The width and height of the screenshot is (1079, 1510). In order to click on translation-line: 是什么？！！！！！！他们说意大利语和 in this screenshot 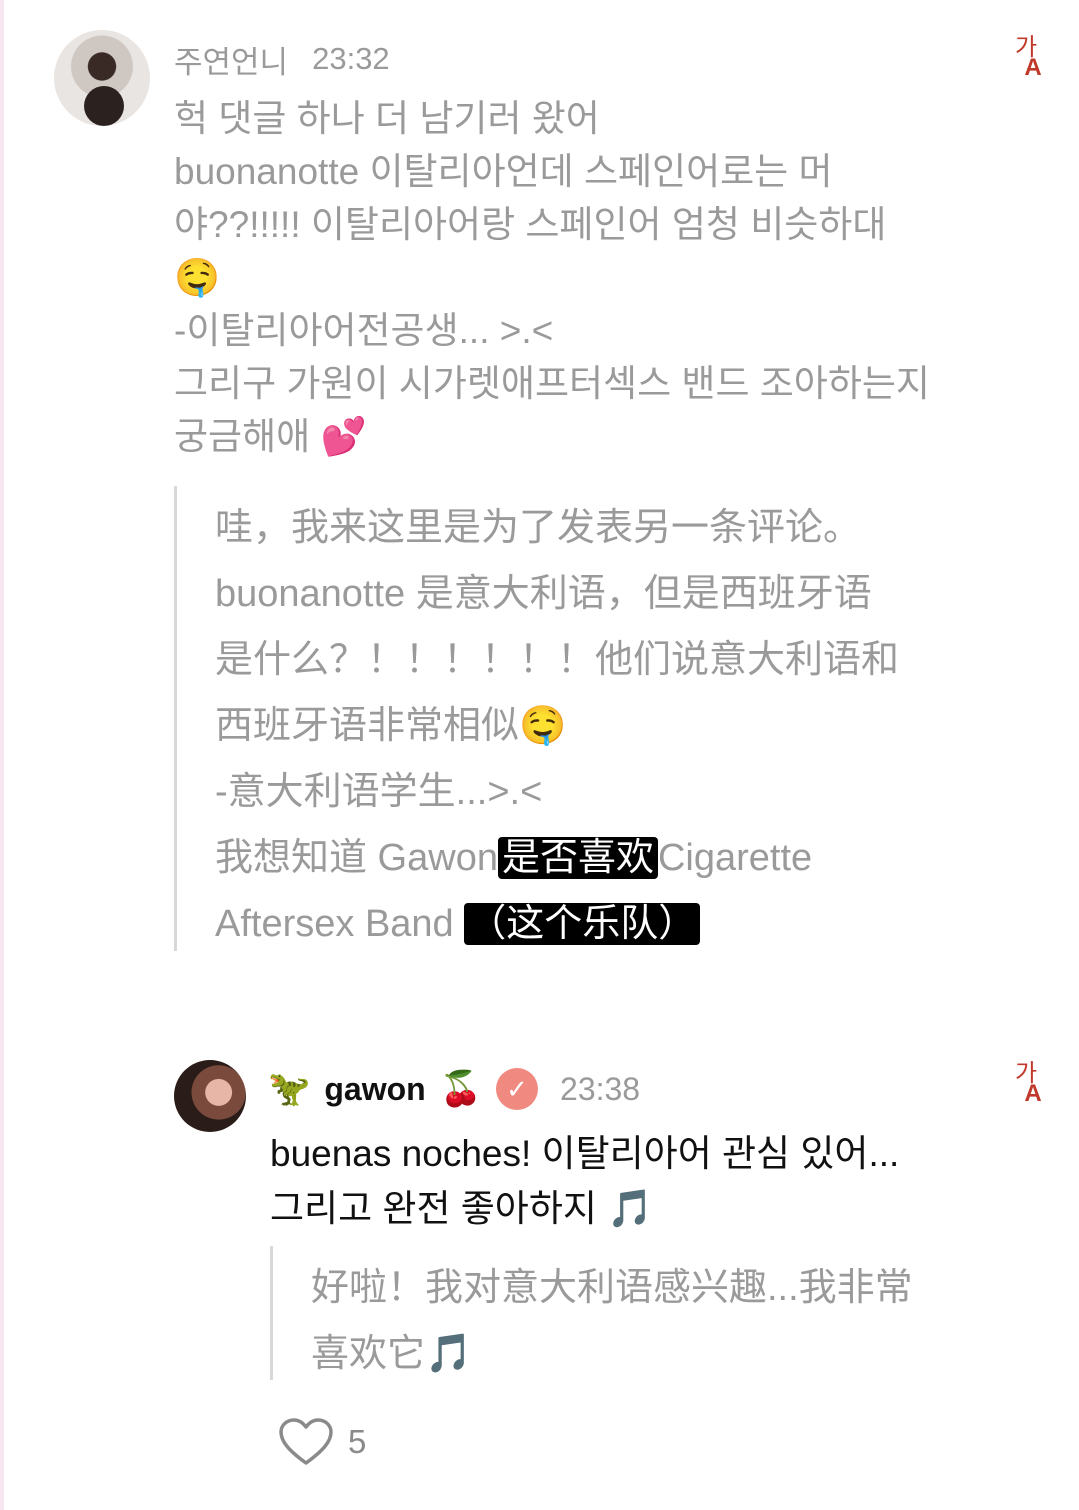, I will do `click(557, 660)`.